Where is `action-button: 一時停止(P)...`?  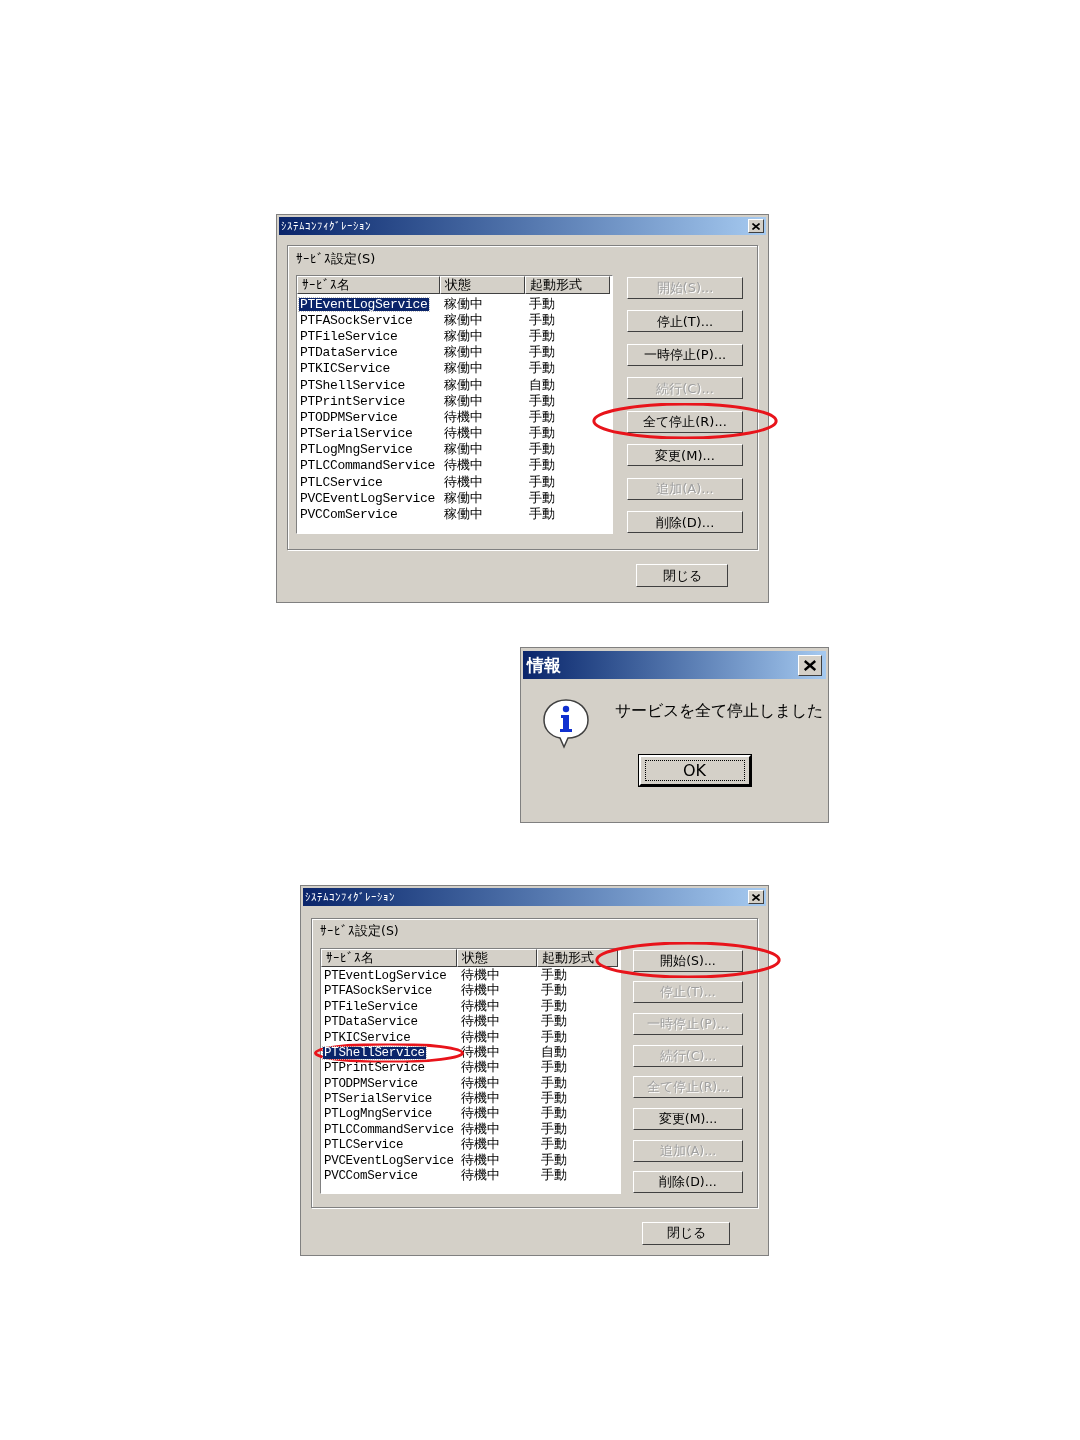
action-button: 一時停止(P)... is located at coordinates (685, 354).